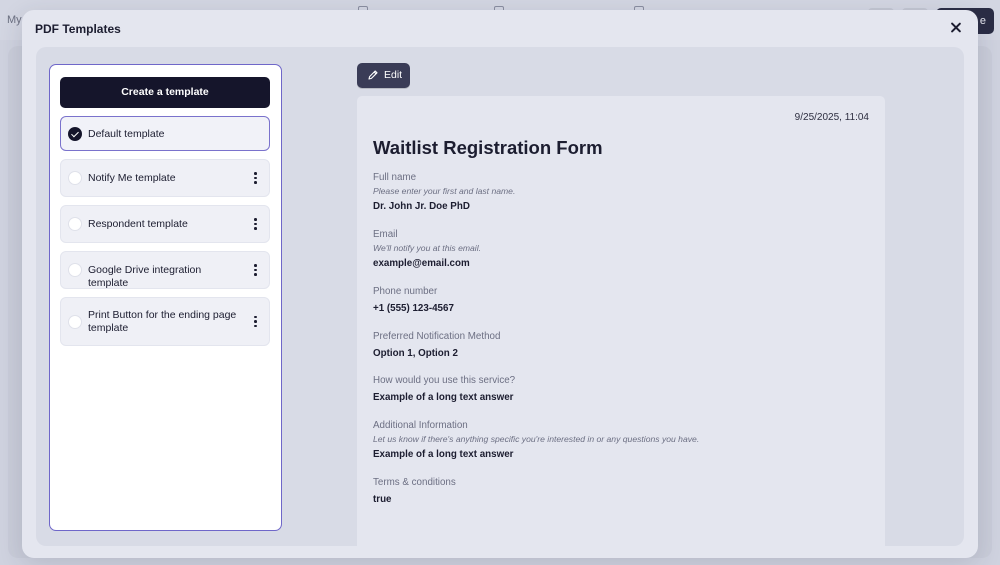 The height and width of the screenshot is (565, 1000). I want to click on create-template-button: Create a template, so click(165, 92).